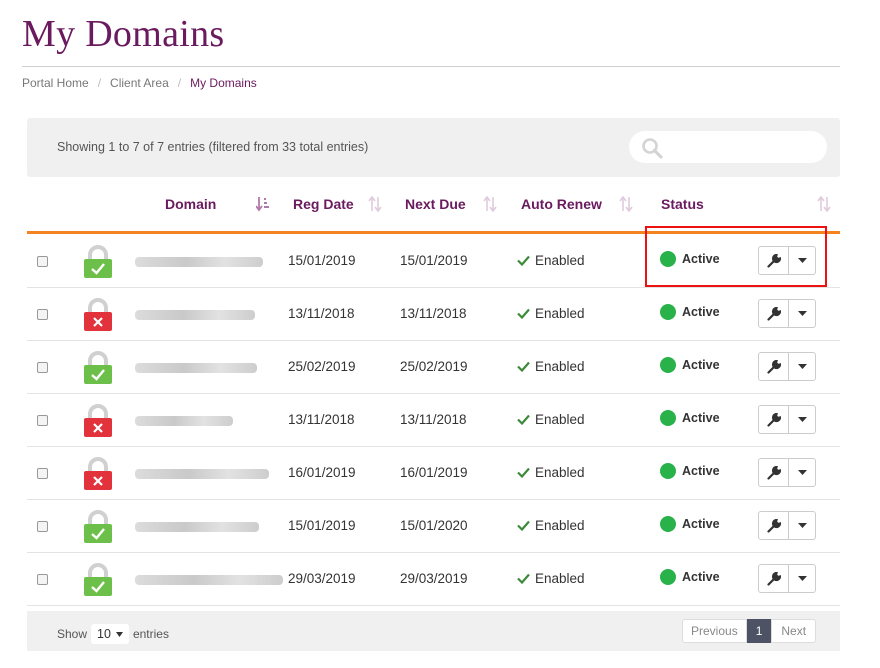 This screenshot has width=880, height=668. What do you see at coordinates (682, 204) in the screenshot?
I see `column-header-status: Status` at bounding box center [682, 204].